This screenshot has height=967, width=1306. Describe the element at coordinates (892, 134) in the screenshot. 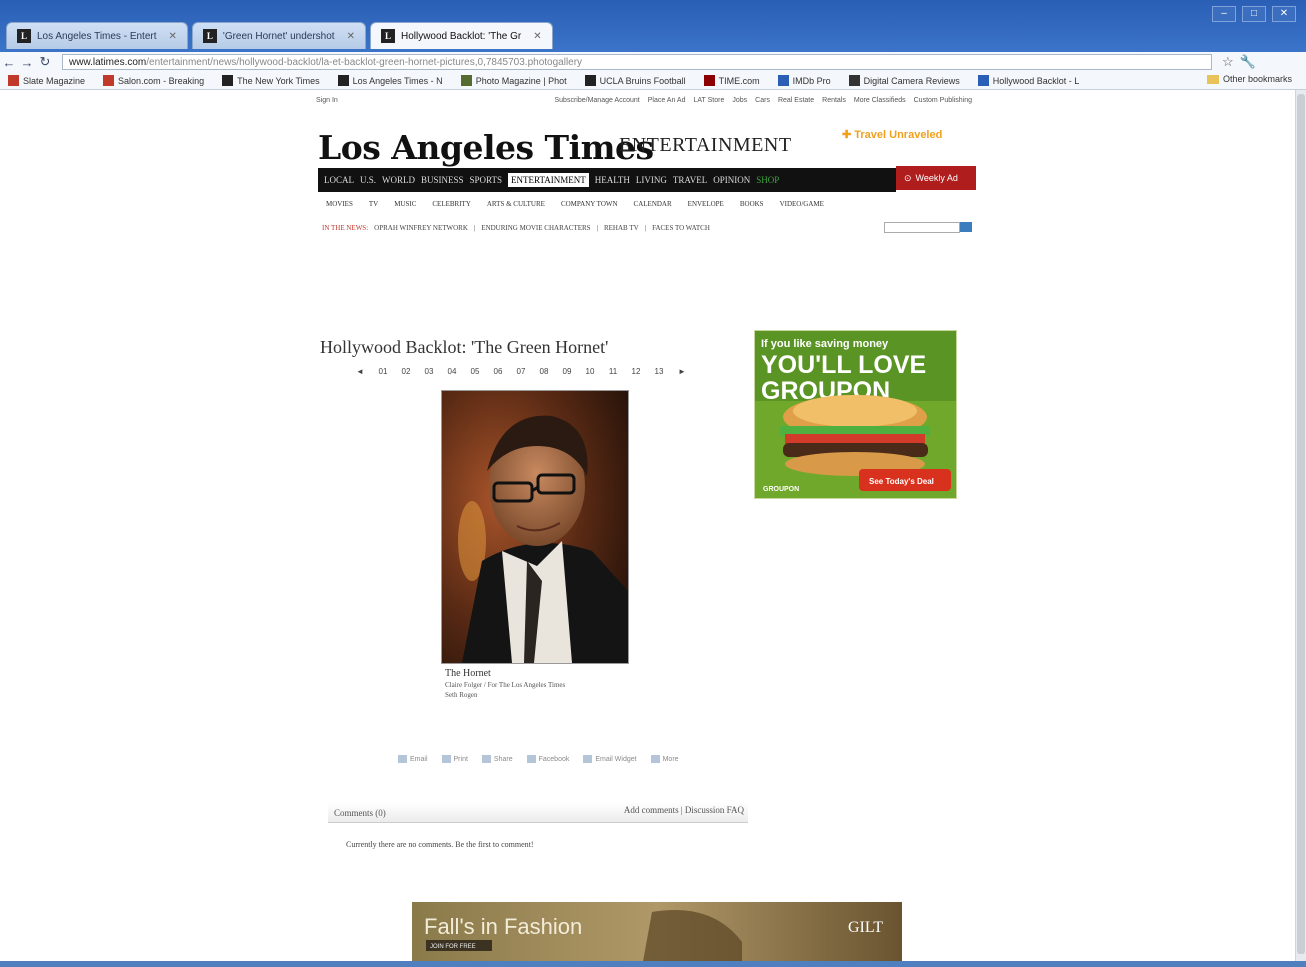

I see `travel-promo: ✚ Travel Unraveled` at that location.